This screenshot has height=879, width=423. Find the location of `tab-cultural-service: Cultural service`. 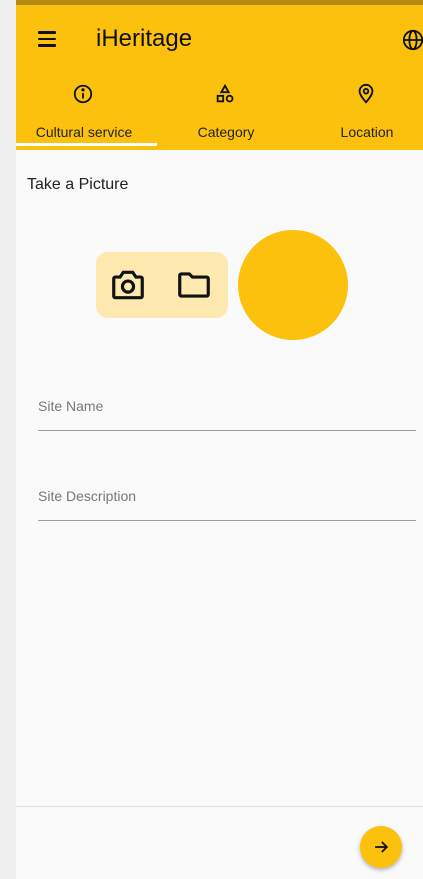

tab-cultural-service: Cultural service is located at coordinates (84, 112).